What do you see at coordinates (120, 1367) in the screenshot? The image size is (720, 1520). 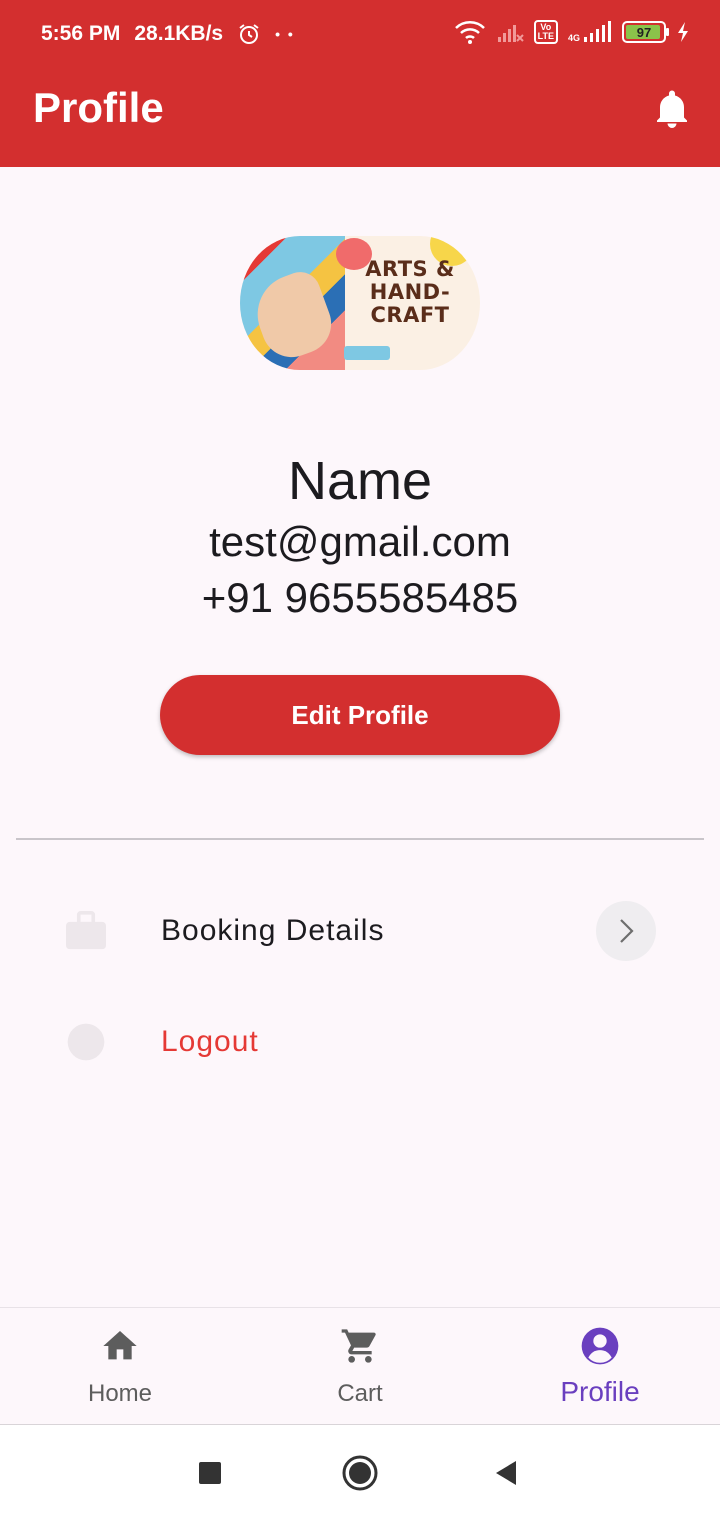 I see `nav-home: Home` at bounding box center [120, 1367].